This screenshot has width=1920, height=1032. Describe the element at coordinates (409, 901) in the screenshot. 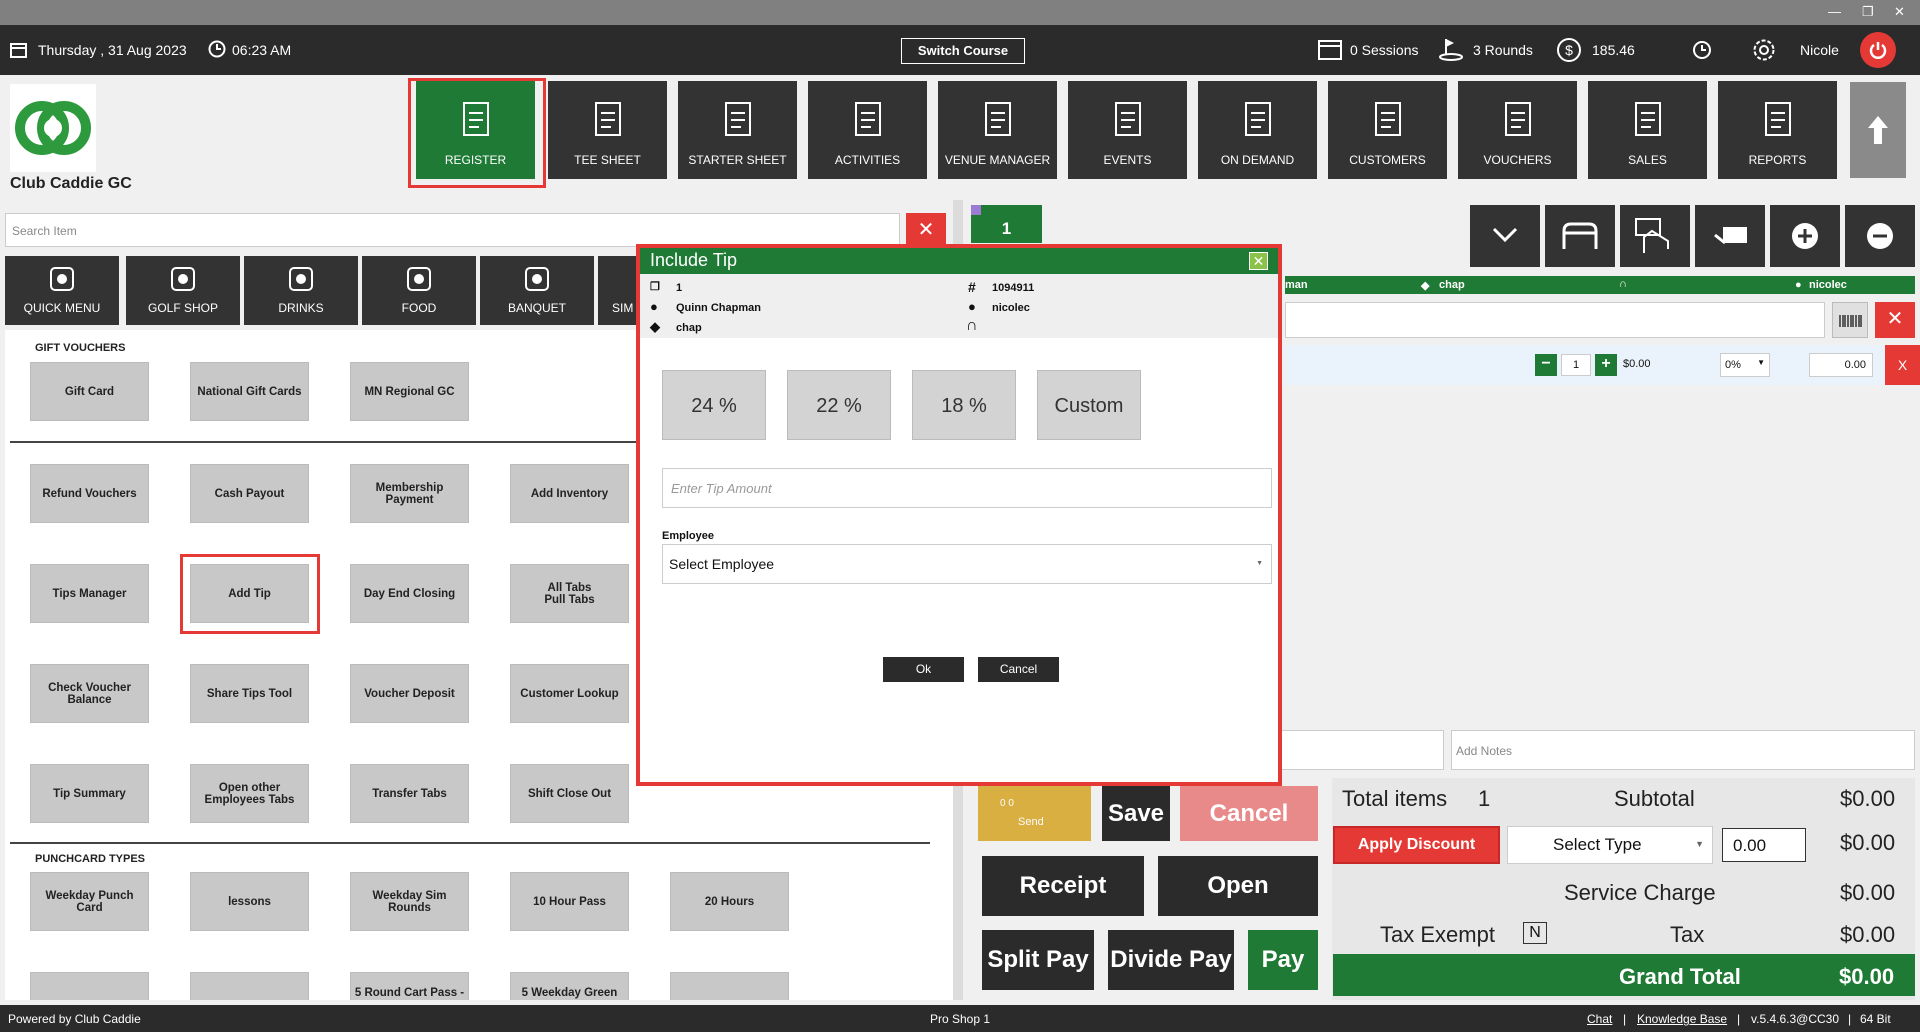

I see `item-weekday-sim-rounds: Weekday Sim Rounds` at that location.